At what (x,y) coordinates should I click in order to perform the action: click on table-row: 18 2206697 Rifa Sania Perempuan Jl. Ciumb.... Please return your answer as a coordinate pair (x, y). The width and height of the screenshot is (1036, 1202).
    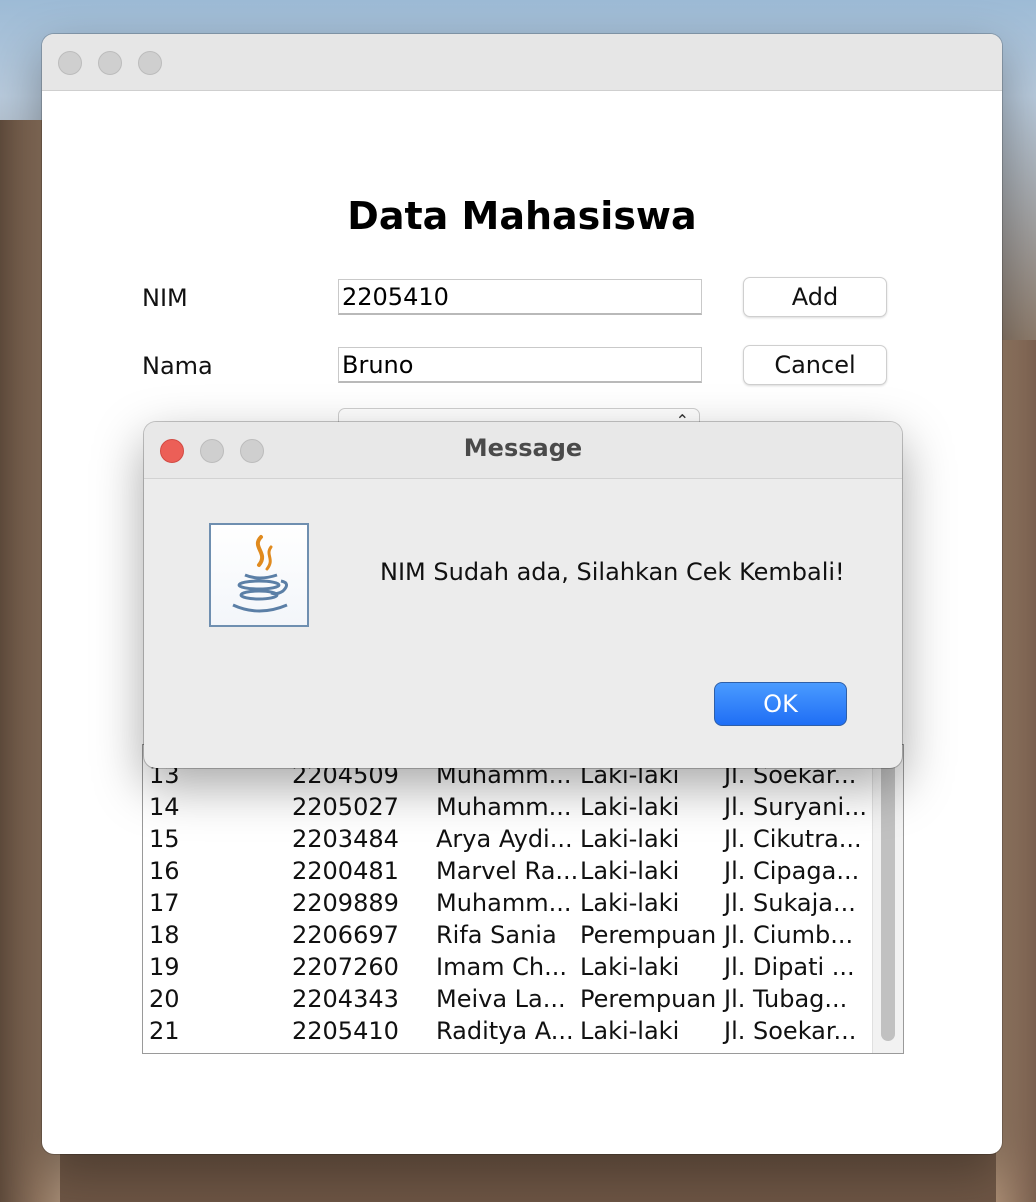
    Looking at the image, I should click on (505, 937).